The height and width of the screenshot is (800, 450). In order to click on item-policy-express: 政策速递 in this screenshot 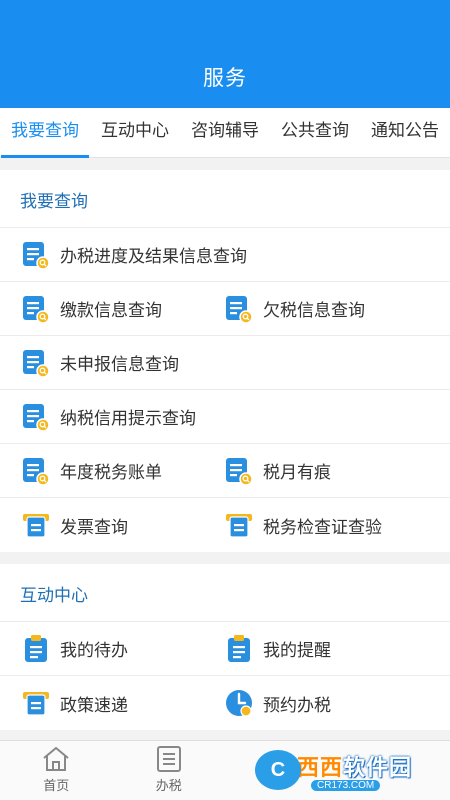, I will do `click(112, 703)`.